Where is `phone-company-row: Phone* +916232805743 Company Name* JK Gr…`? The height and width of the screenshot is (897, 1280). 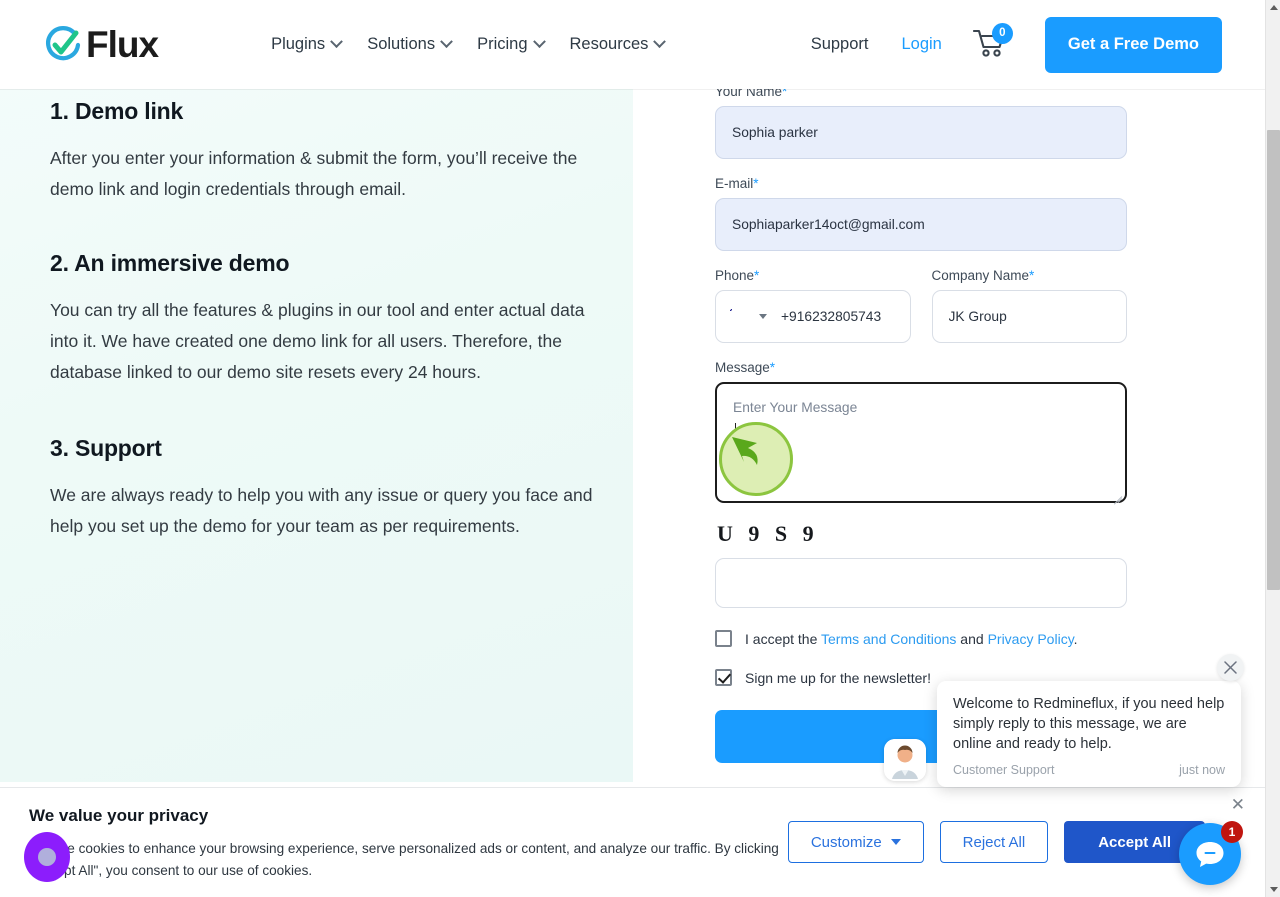
phone-company-row: Phone* +916232805743 Company Name* JK Gr… is located at coordinates (921, 305).